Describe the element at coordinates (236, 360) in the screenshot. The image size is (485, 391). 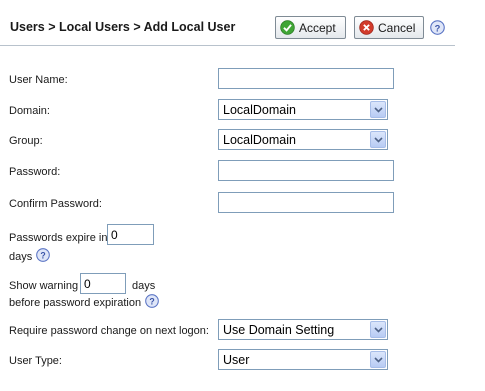
I see `user-type-select-value: User` at that location.